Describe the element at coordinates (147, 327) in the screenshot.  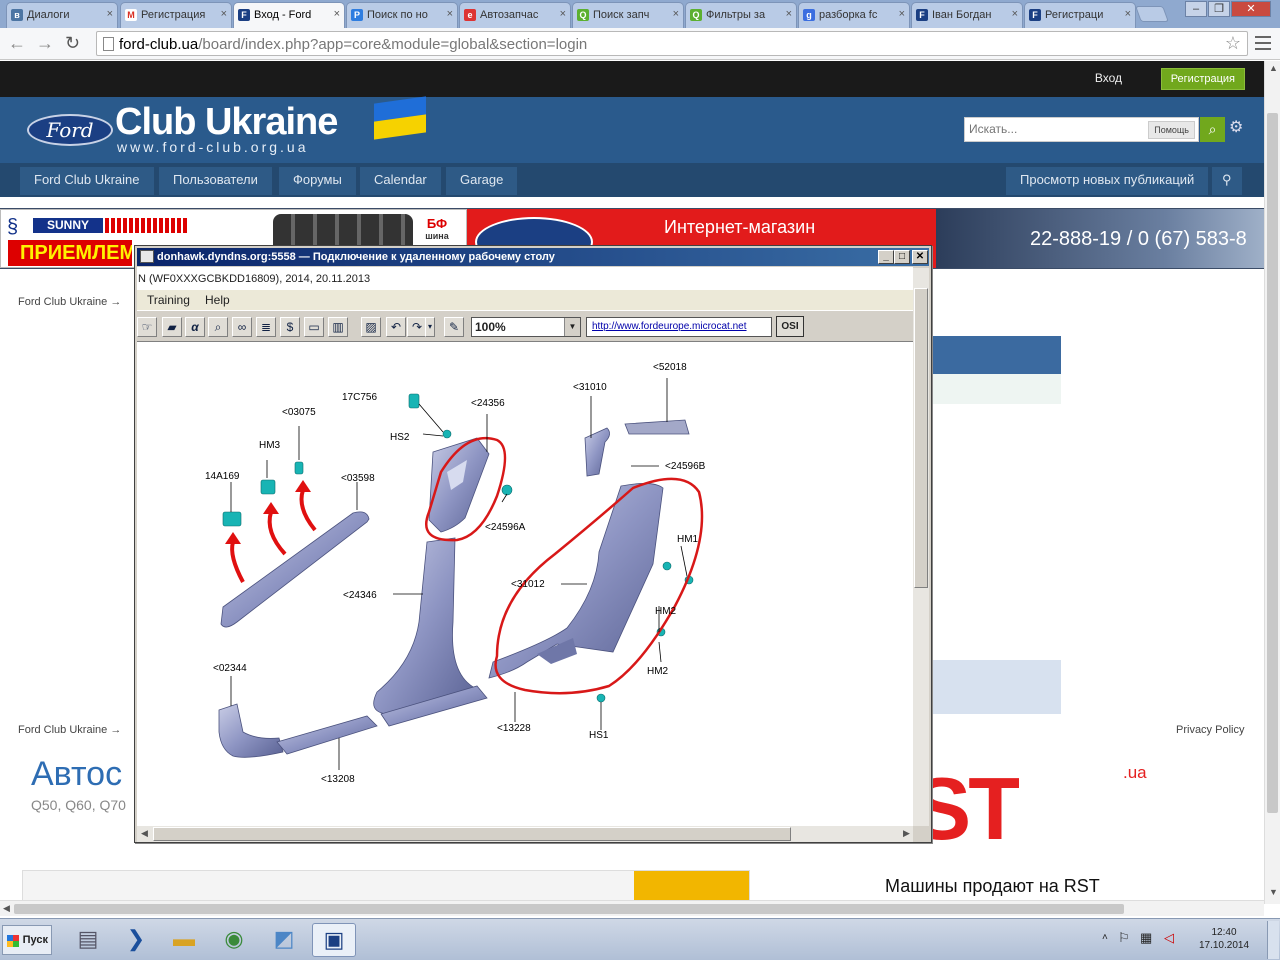
I see `pointer-icon: ☞` at that location.